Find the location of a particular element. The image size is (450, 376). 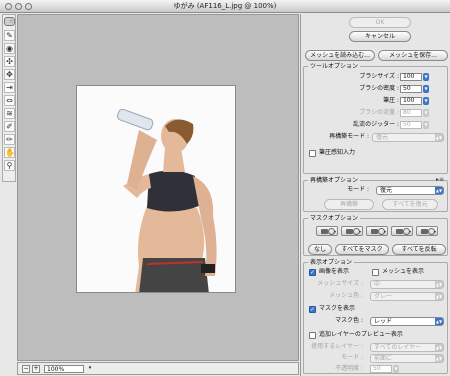

mask-options-title: マスクオプション is located at coordinates (334, 218).